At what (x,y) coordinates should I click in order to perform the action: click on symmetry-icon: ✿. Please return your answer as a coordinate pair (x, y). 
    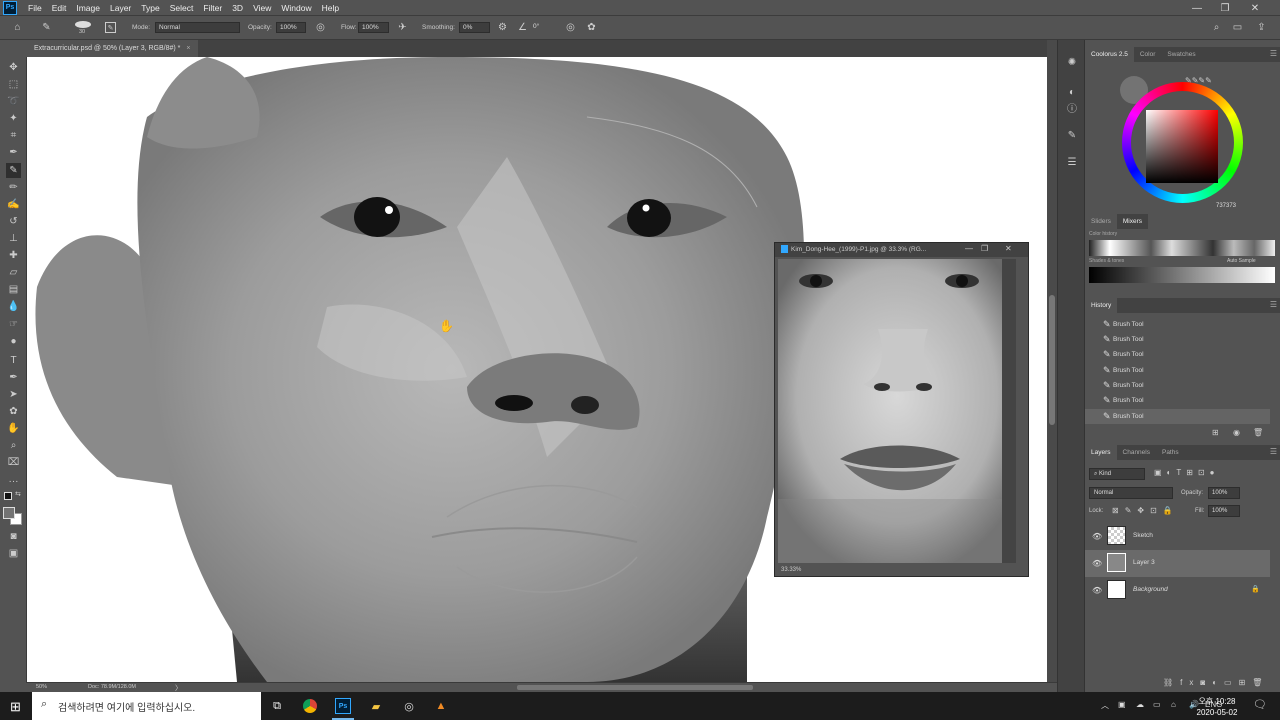
    Looking at the image, I should click on (591, 27).